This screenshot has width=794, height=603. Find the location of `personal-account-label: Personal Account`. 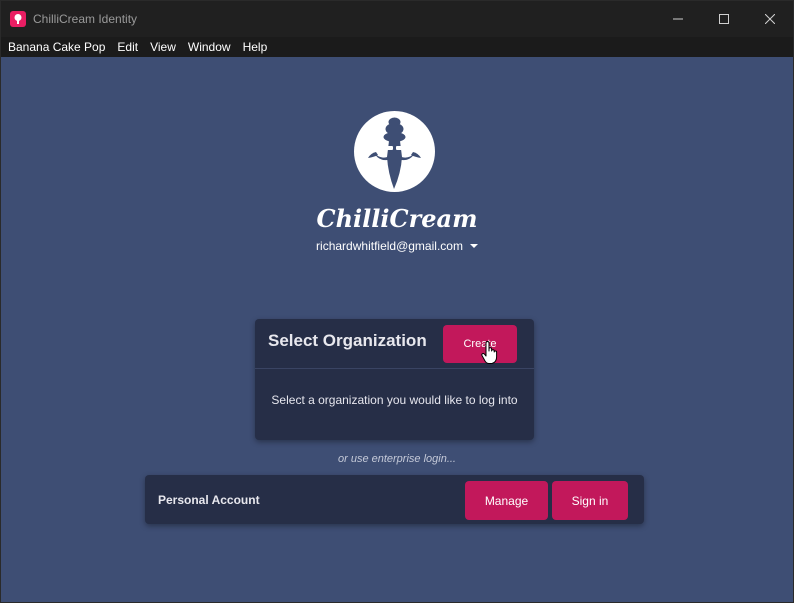

personal-account-label: Personal Account is located at coordinates (209, 500).